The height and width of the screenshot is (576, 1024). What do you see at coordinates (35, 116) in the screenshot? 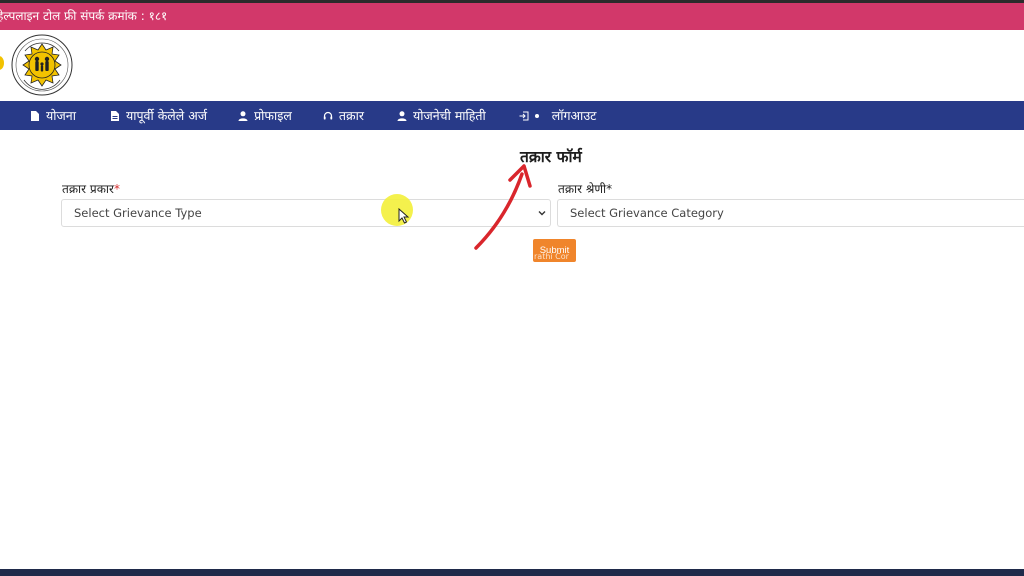
I see `document-icon` at bounding box center [35, 116].